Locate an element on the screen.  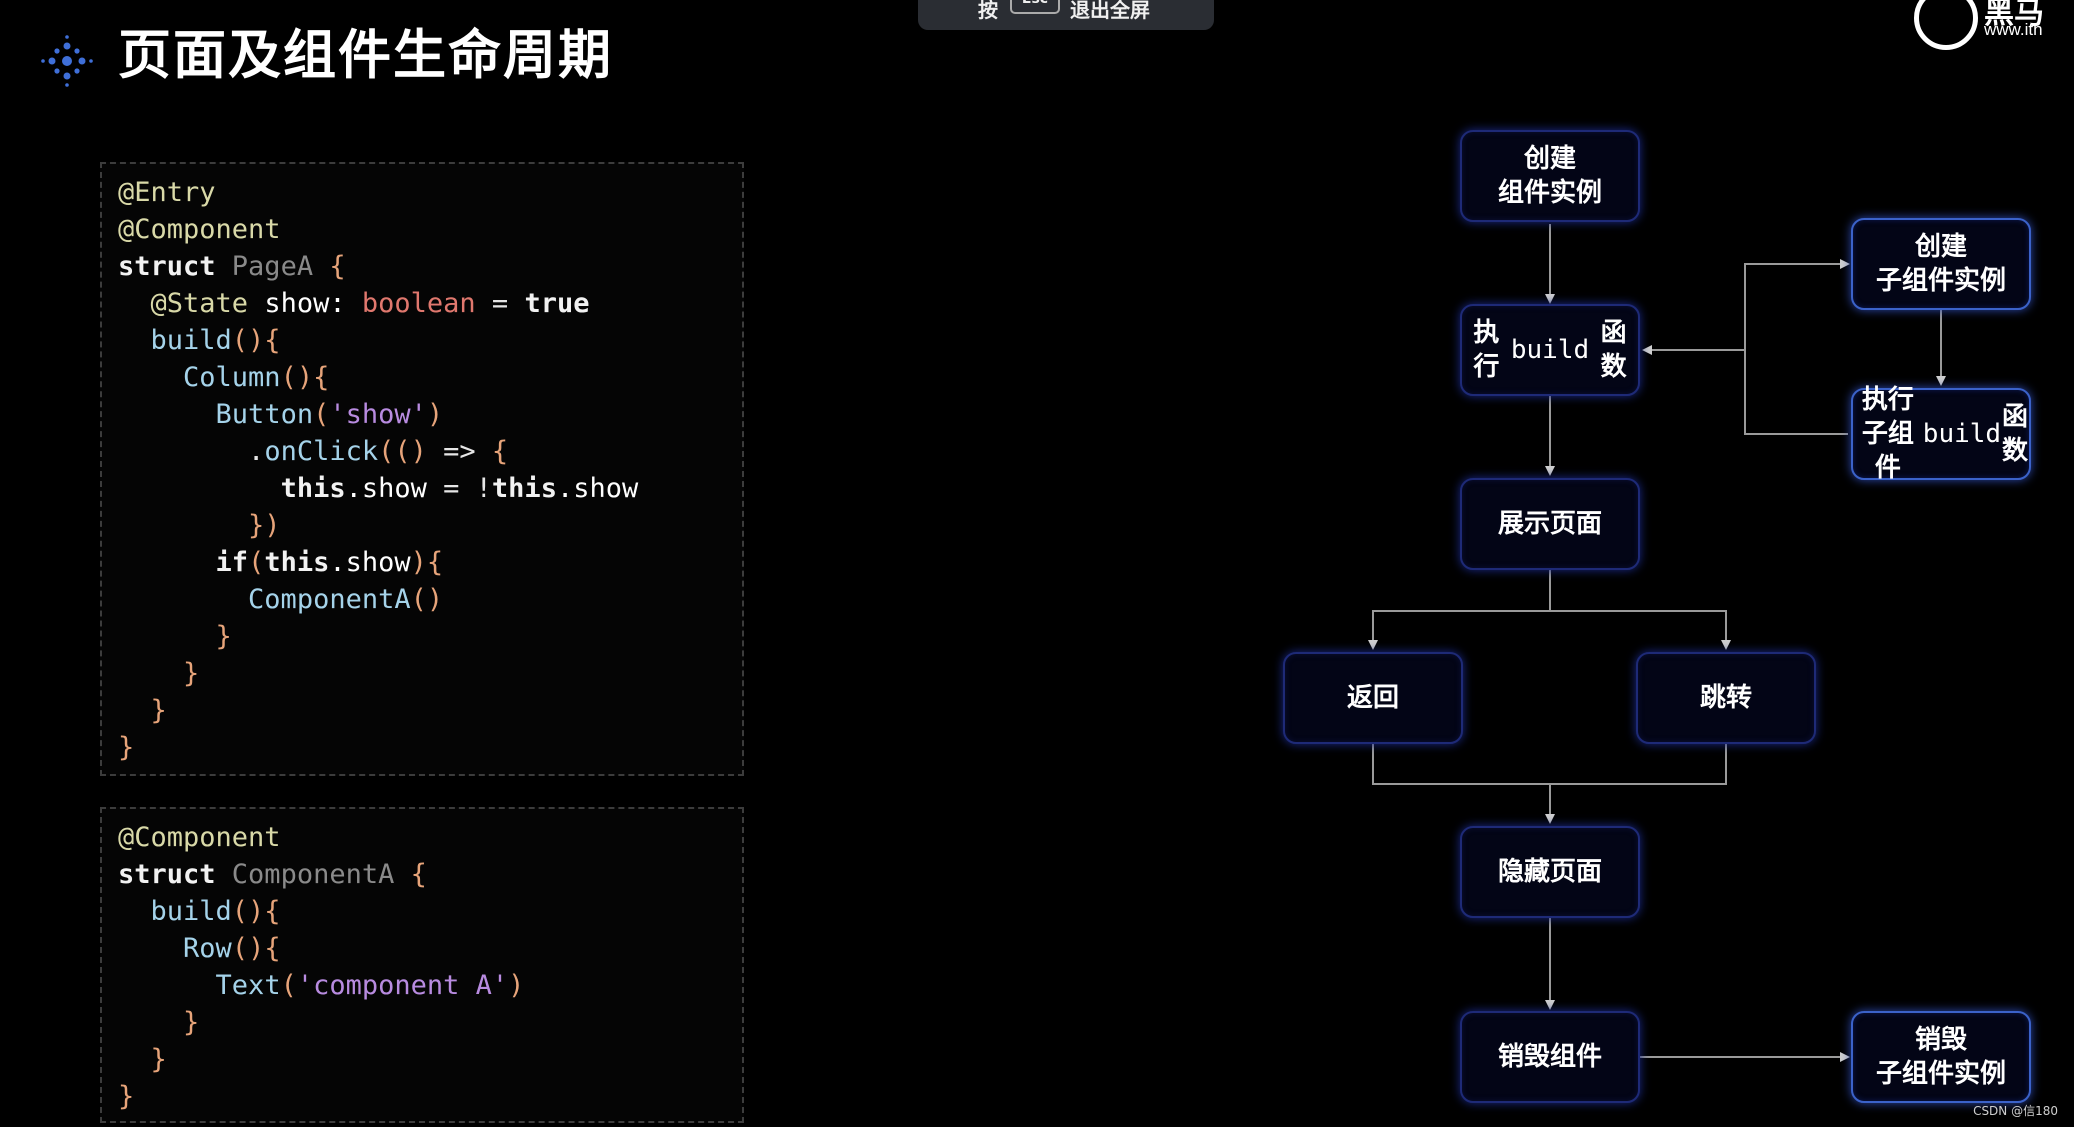
esc-key-badge: Esc is located at coordinates (1035, 7).